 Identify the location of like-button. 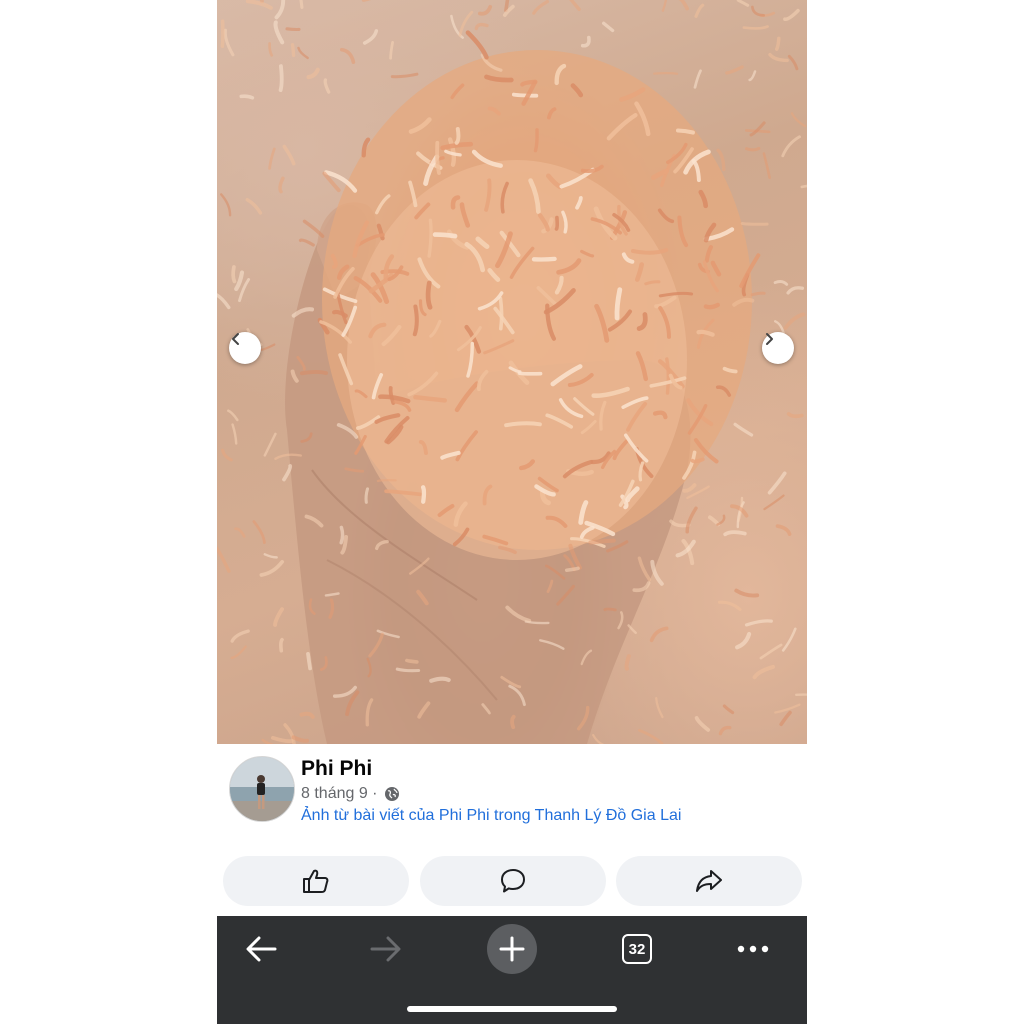
(316, 881).